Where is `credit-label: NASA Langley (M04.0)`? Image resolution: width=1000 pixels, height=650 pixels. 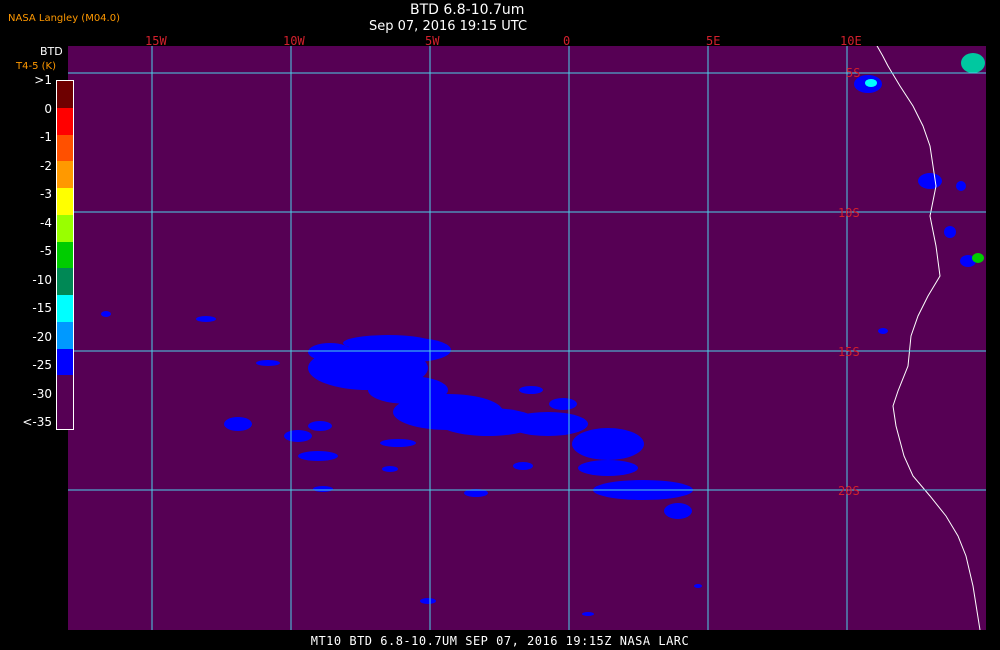 credit-label: NASA Langley (M04.0) is located at coordinates (64, 18).